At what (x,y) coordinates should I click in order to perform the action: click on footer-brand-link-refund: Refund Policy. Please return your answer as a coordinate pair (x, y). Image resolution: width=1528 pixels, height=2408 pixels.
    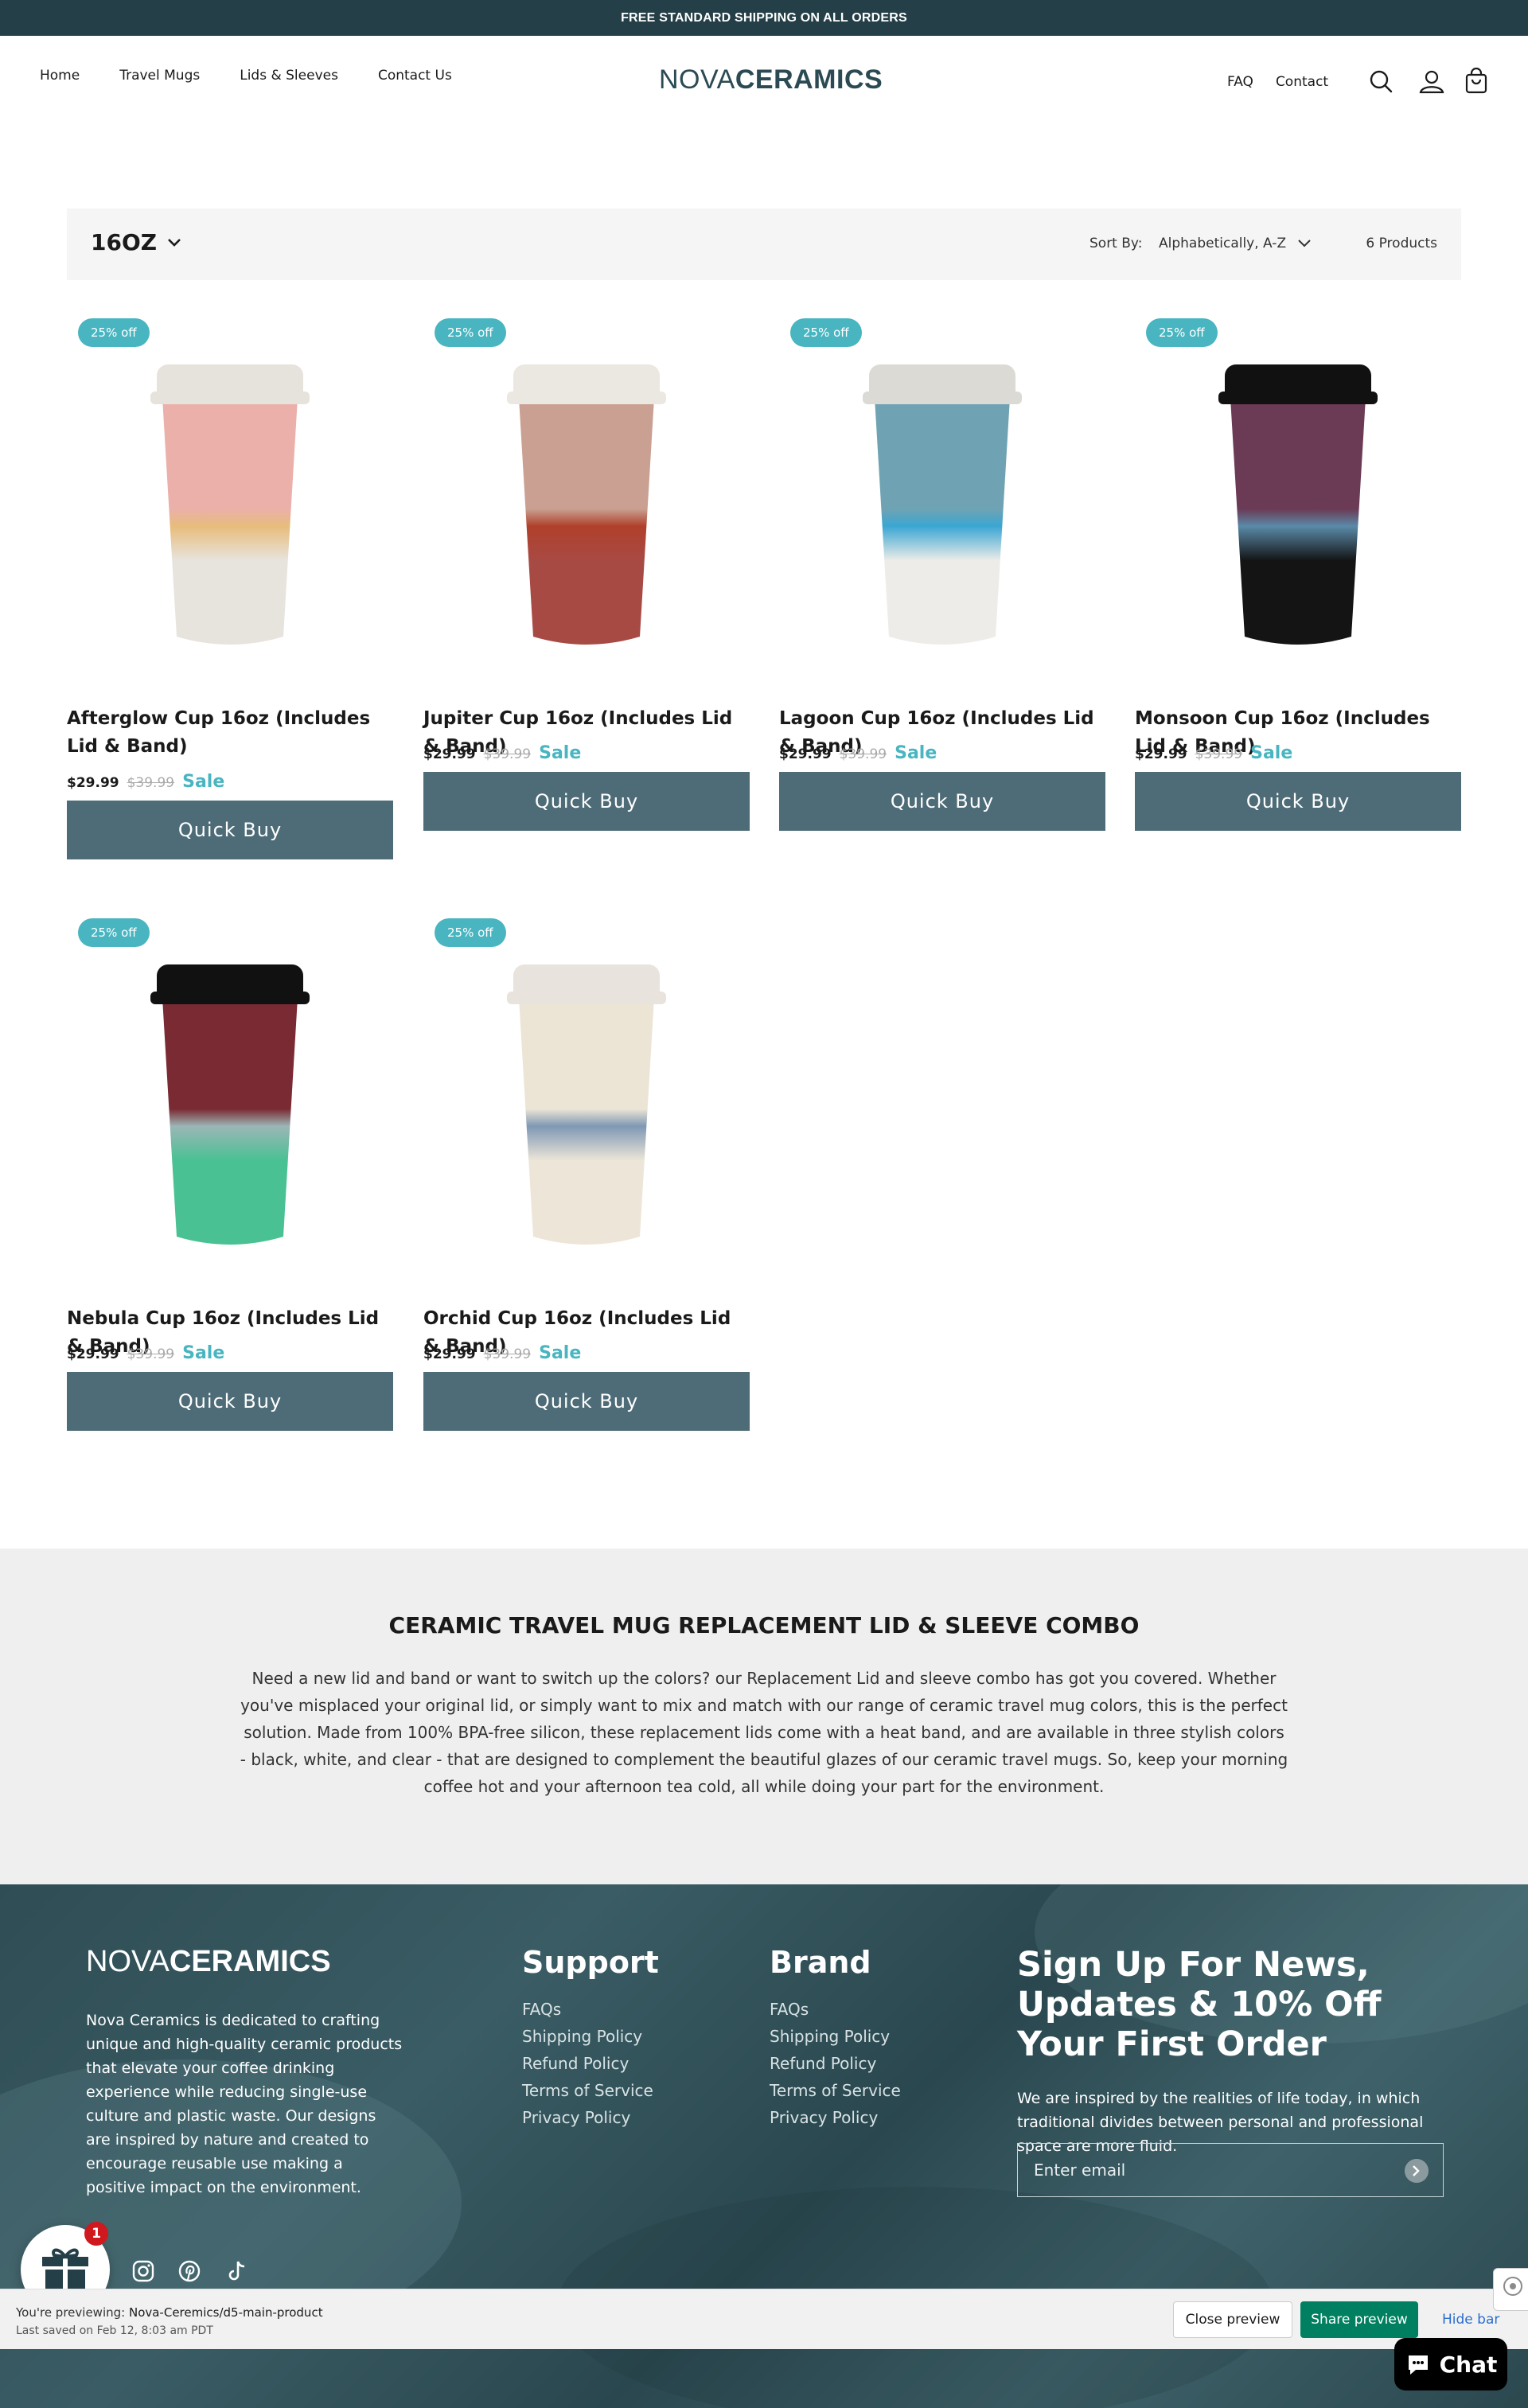
    Looking at the image, I should click on (835, 2064).